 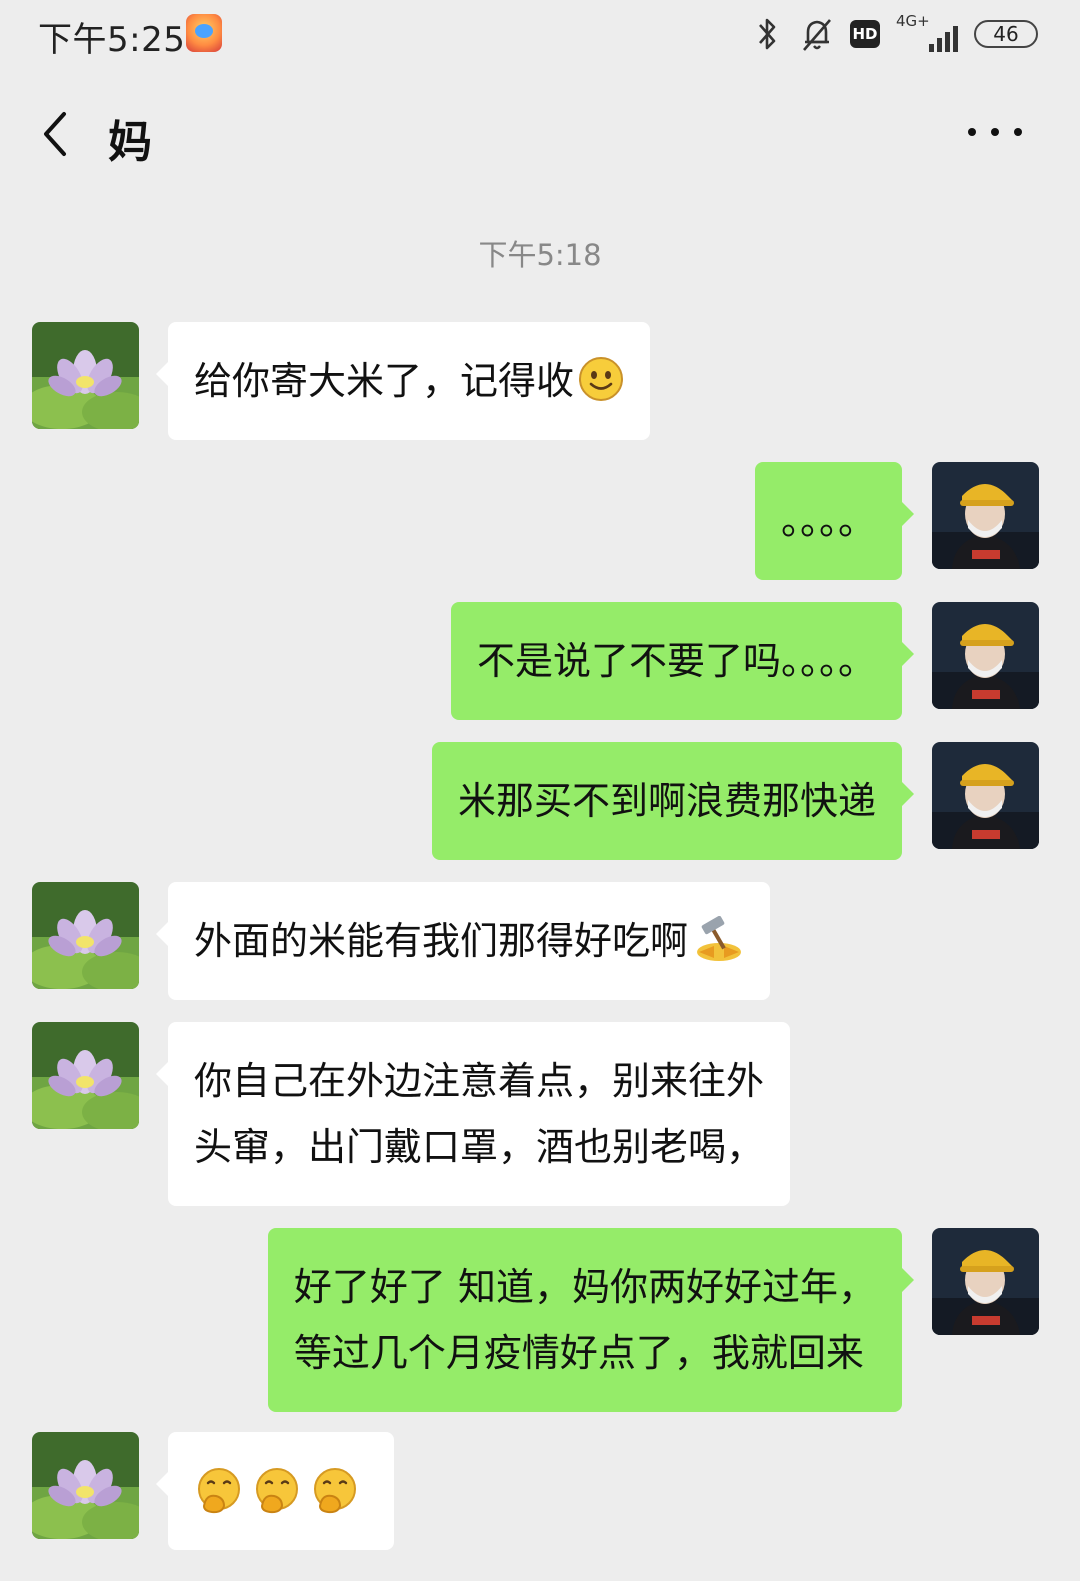 What do you see at coordinates (927, 33) in the screenshot?
I see `signal-icon: 4G+` at bounding box center [927, 33].